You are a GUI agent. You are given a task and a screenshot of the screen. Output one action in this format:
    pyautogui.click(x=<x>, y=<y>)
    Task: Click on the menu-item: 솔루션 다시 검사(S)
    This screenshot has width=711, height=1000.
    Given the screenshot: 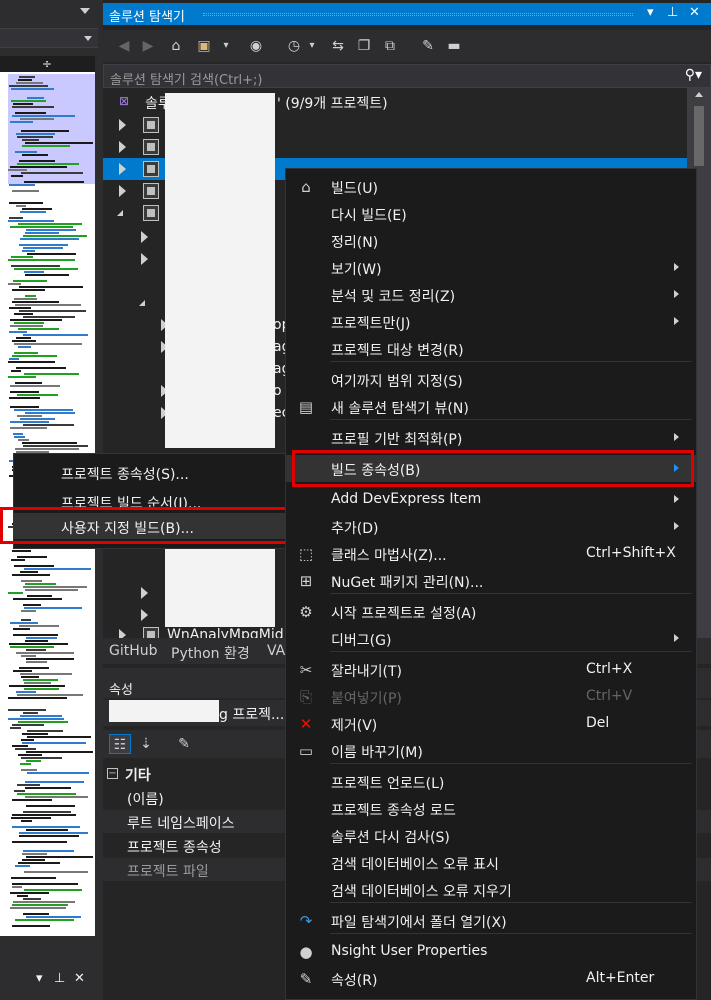 What is the action you would take?
    pyautogui.click(x=491, y=835)
    